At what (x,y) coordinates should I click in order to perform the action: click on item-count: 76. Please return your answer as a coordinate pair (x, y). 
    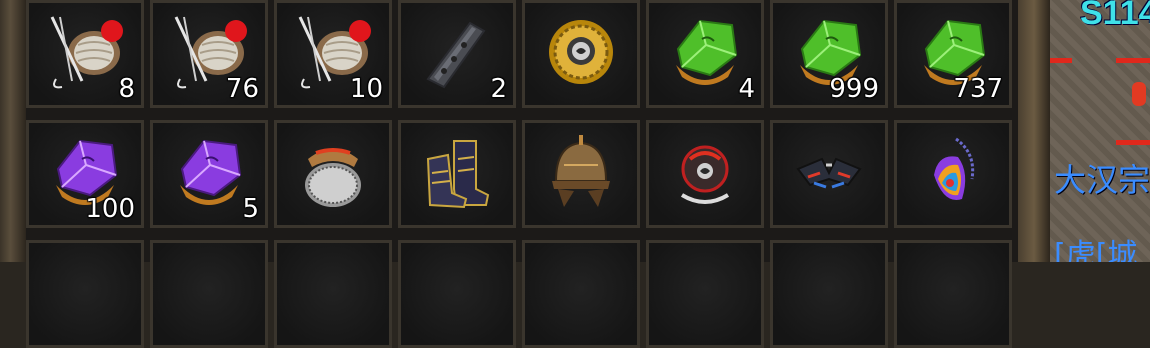
    Looking at the image, I should click on (242, 89).